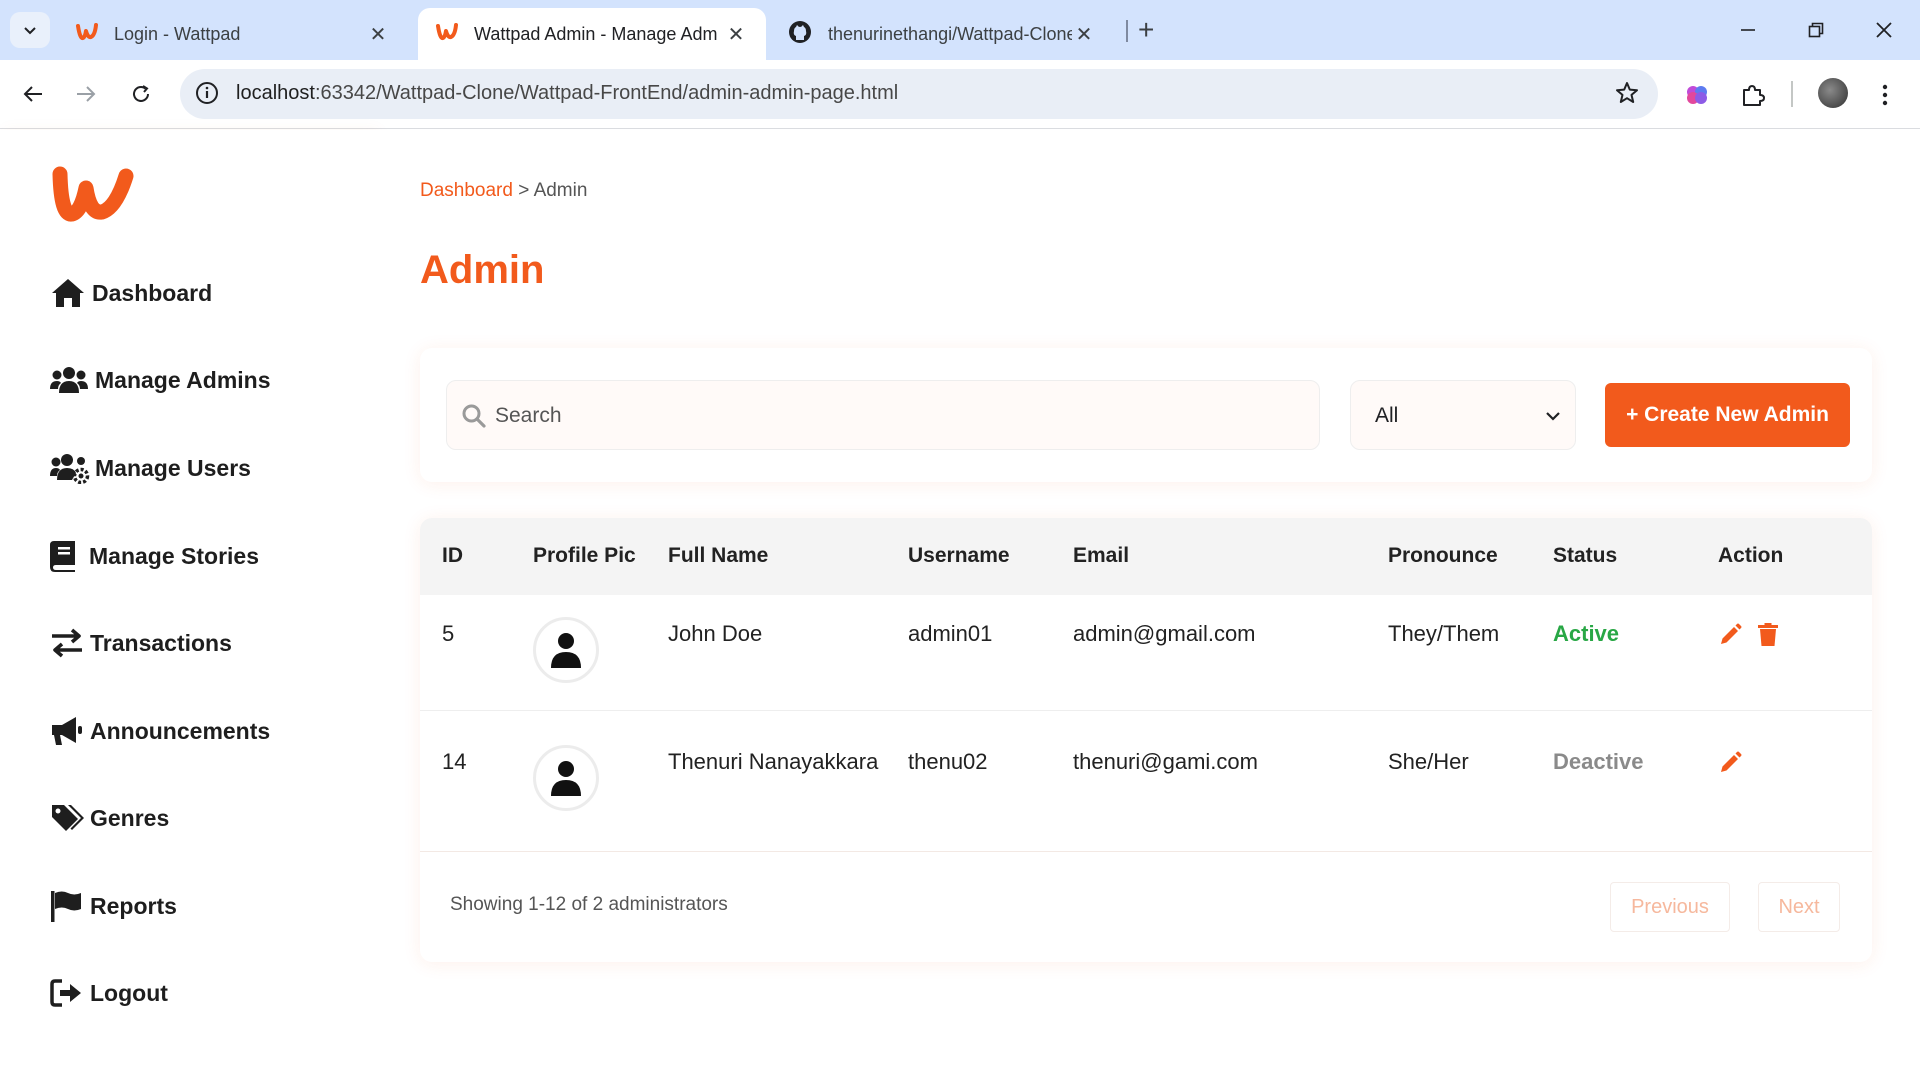 Image resolution: width=1920 pixels, height=1080 pixels. What do you see at coordinates (560, 190) in the screenshot?
I see `breadcrumb-current: Admin` at bounding box center [560, 190].